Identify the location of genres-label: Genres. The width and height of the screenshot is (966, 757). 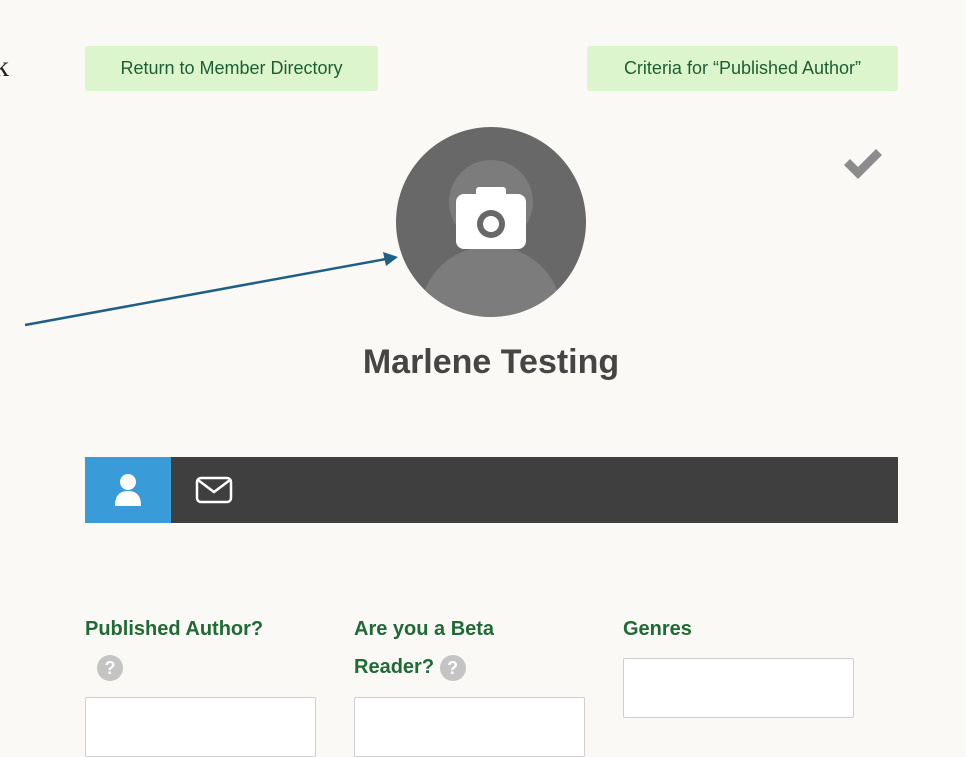
(657, 629).